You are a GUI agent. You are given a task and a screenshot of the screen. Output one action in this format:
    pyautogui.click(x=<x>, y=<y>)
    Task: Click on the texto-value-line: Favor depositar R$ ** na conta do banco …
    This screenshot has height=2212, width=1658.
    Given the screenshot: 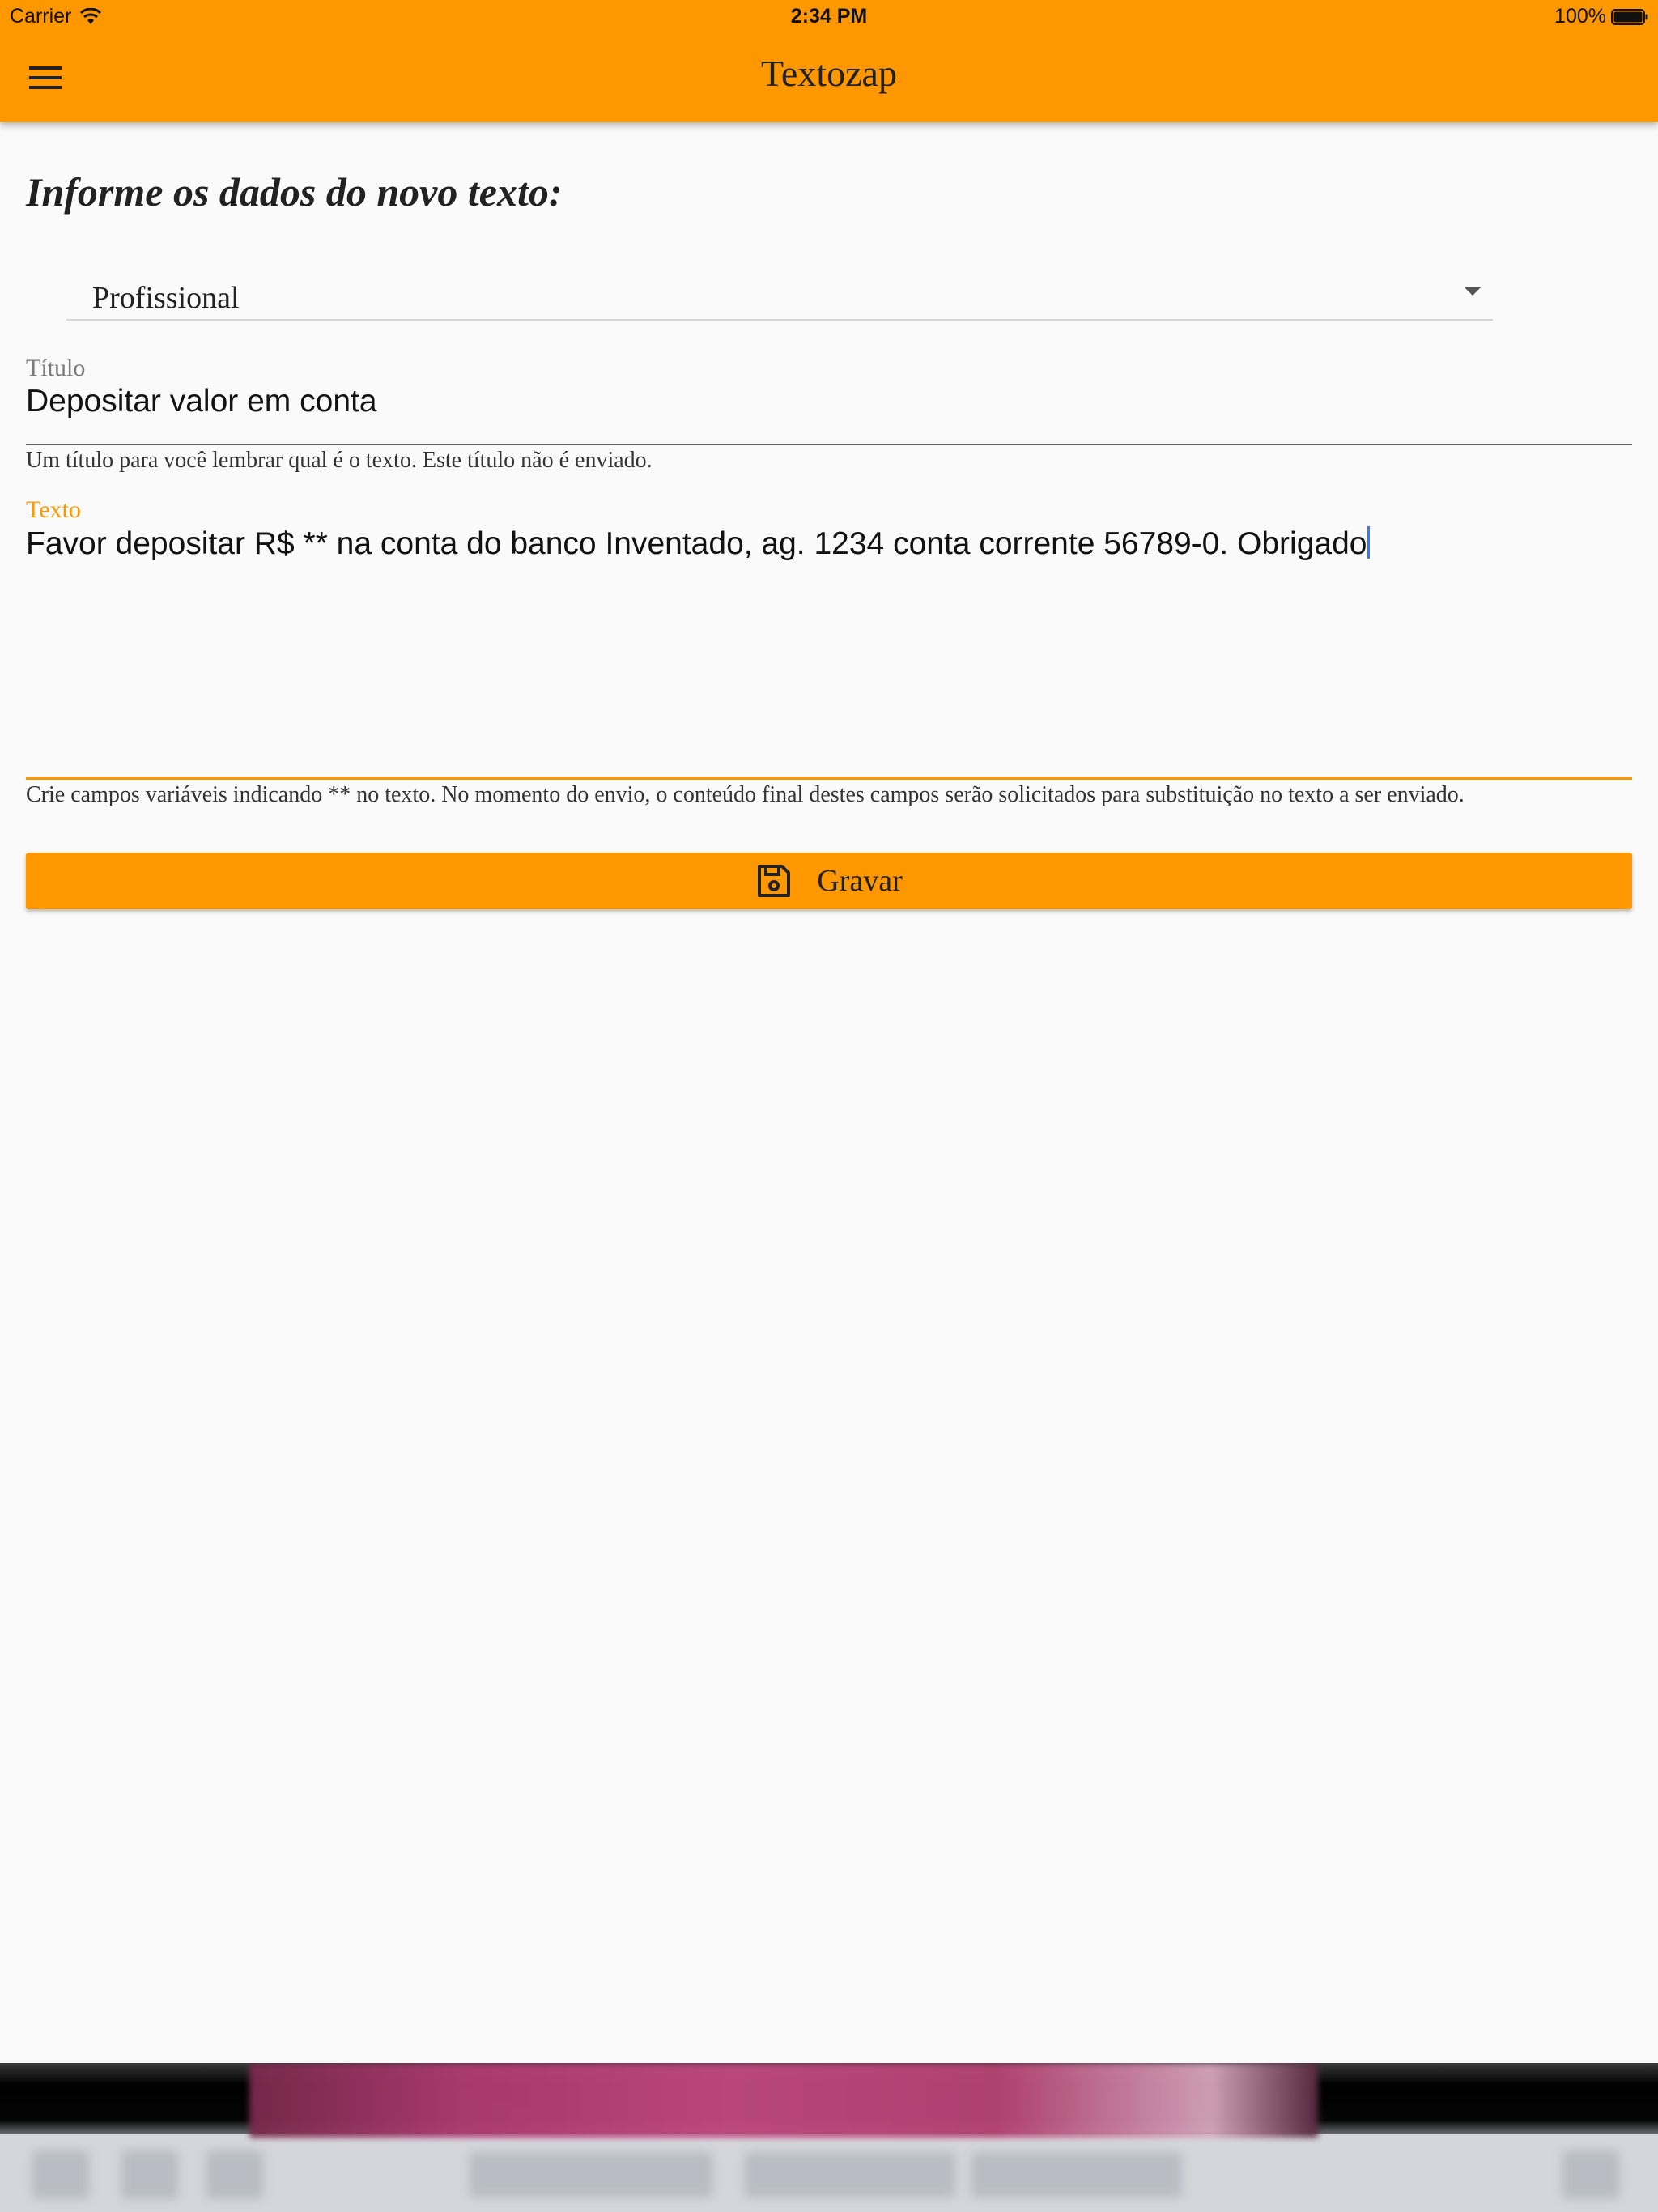 What is the action you would take?
    pyautogui.click(x=698, y=544)
    